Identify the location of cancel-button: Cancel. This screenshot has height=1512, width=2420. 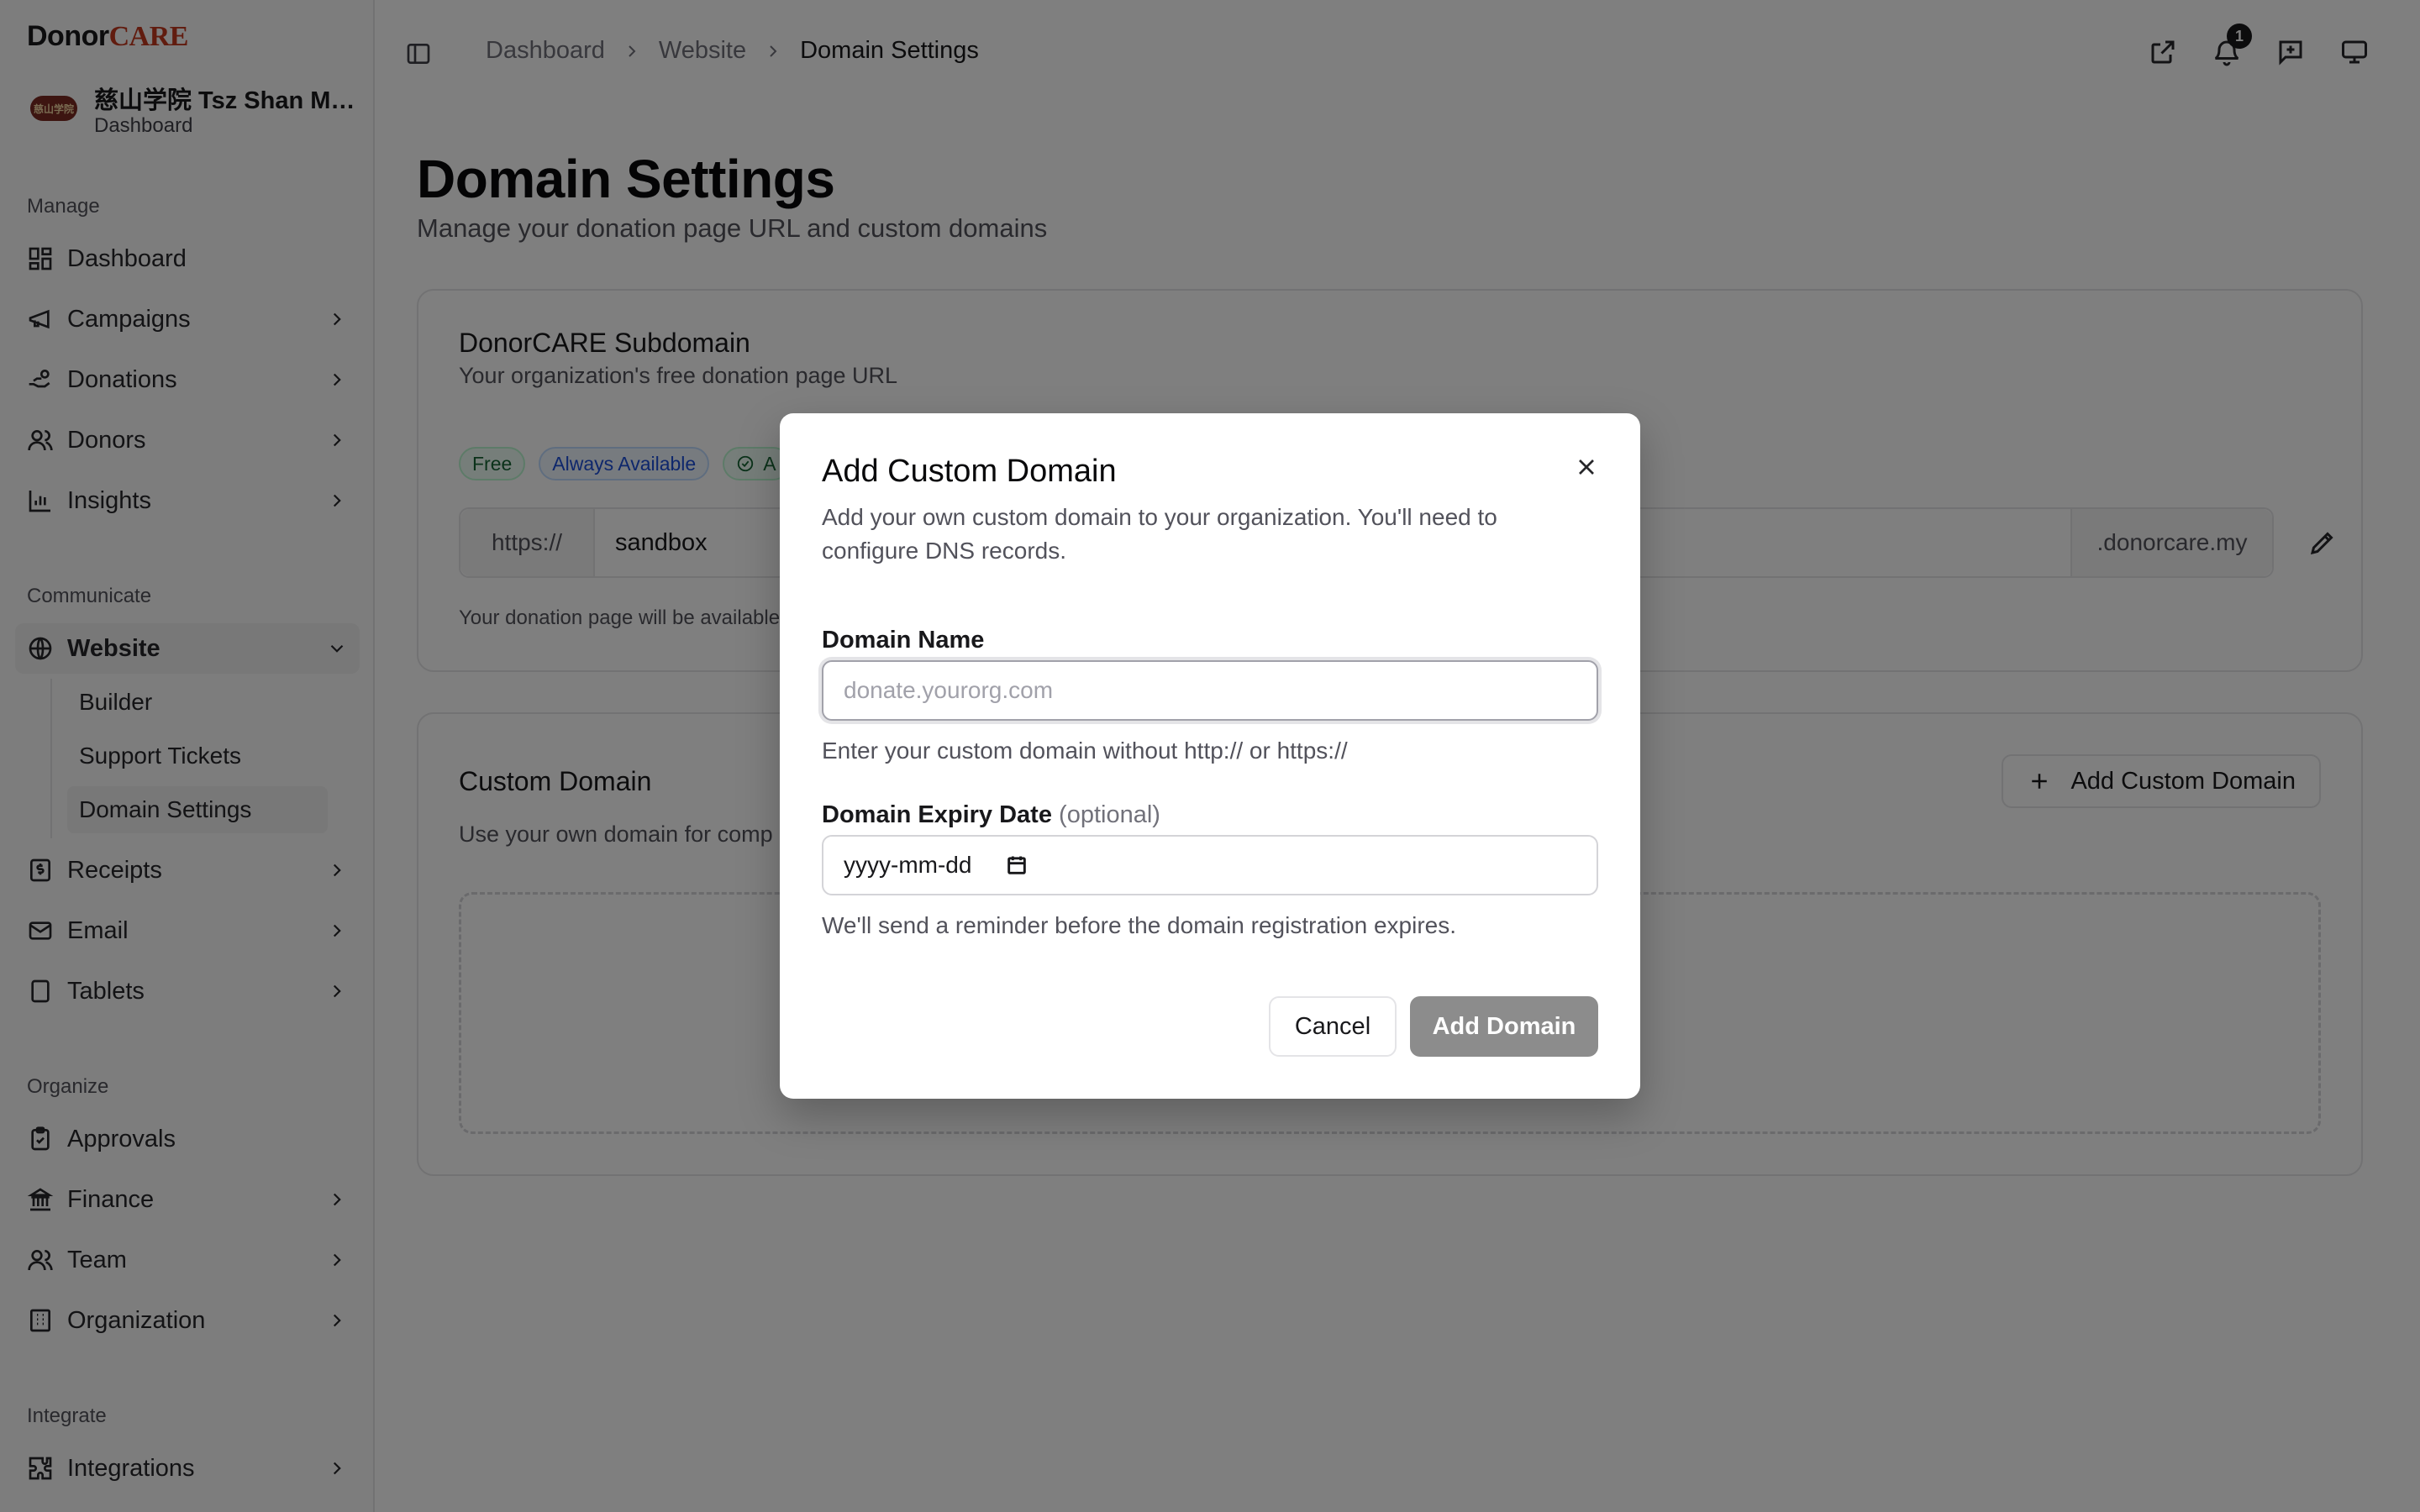
(1333, 1026).